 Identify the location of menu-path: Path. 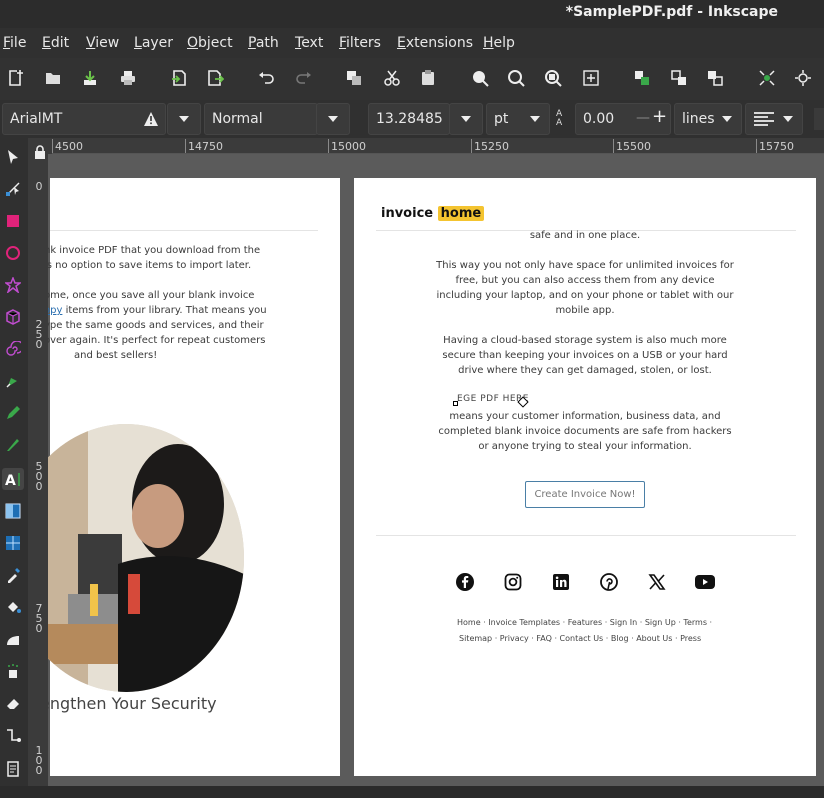
(263, 43).